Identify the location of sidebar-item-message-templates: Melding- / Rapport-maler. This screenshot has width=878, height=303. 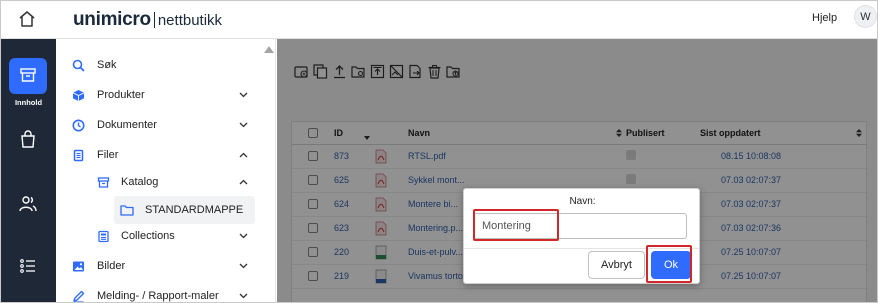
(161, 292).